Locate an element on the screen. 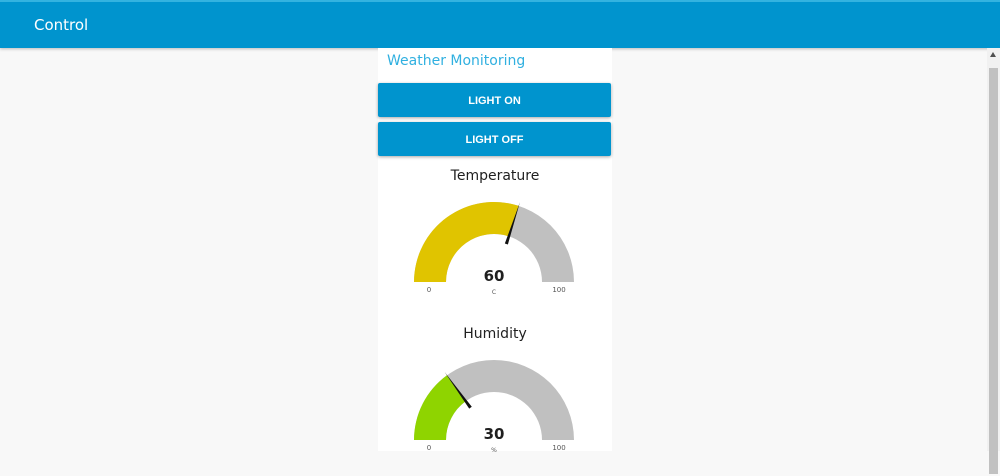 This screenshot has width=1000, height=476. vertical-scrollbar is located at coordinates (993, 261).